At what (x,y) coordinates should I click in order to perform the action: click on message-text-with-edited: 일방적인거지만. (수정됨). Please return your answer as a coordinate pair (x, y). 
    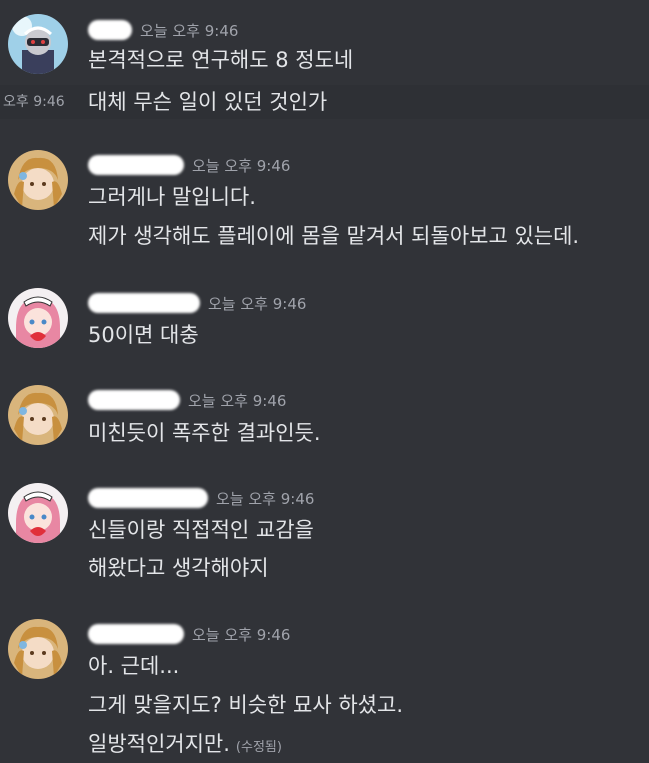
    Looking at the image, I should click on (185, 746).